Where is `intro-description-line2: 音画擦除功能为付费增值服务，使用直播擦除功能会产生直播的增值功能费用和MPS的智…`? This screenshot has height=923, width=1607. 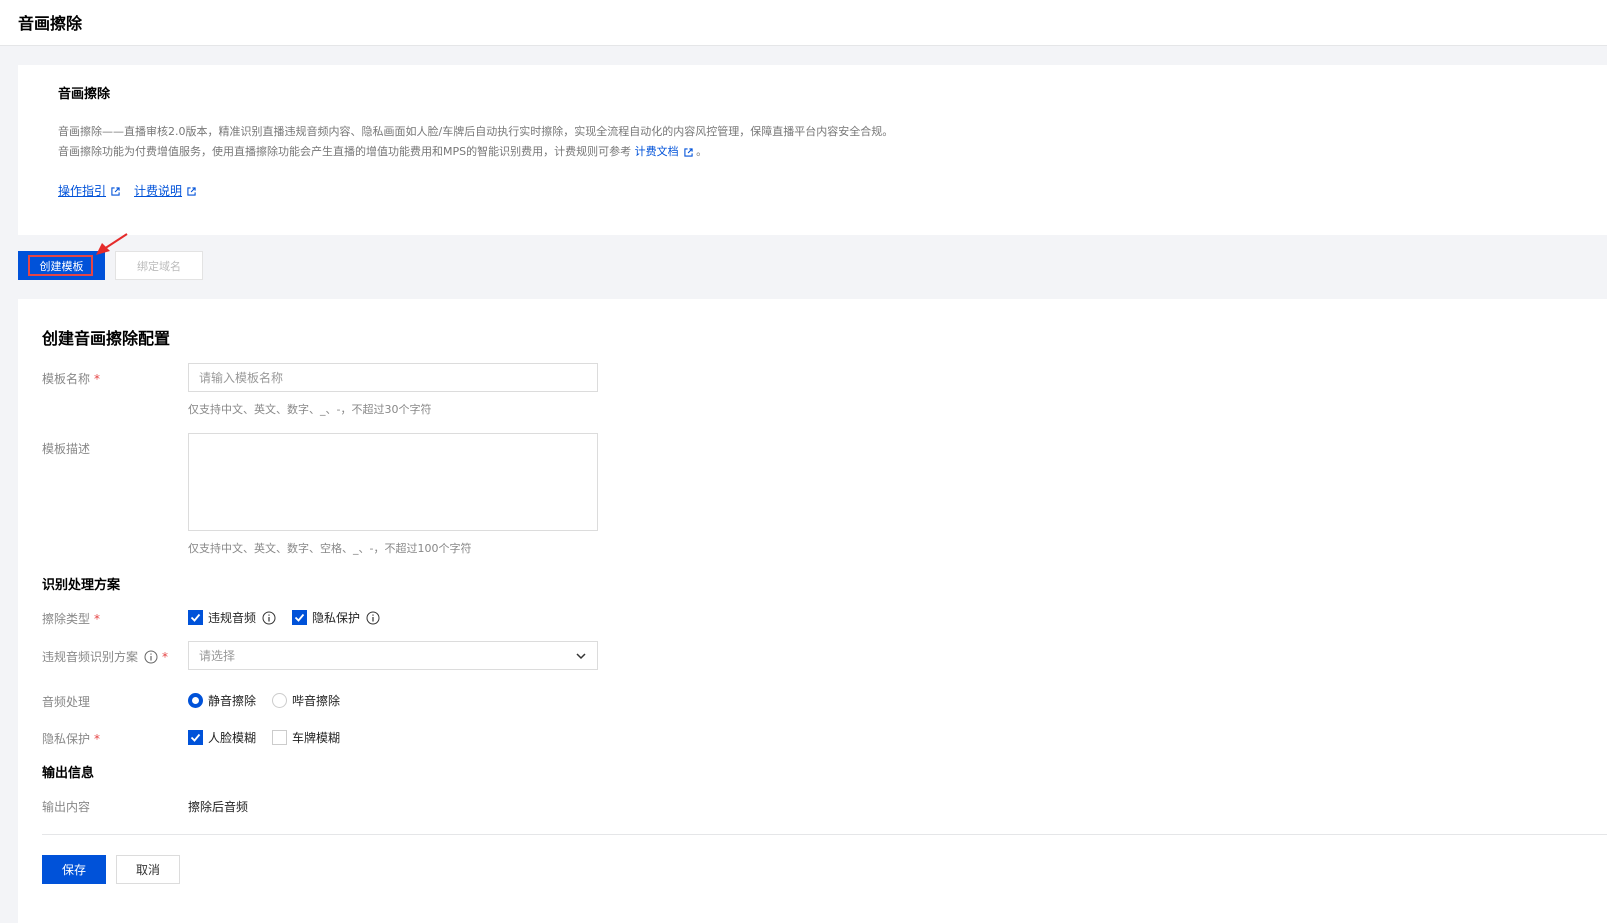
intro-description-line2: 音画擦除功能为付费增值服务，使用直播擦除功能会产生直播的增值功能费用和MPS的智… is located at coordinates (382, 151).